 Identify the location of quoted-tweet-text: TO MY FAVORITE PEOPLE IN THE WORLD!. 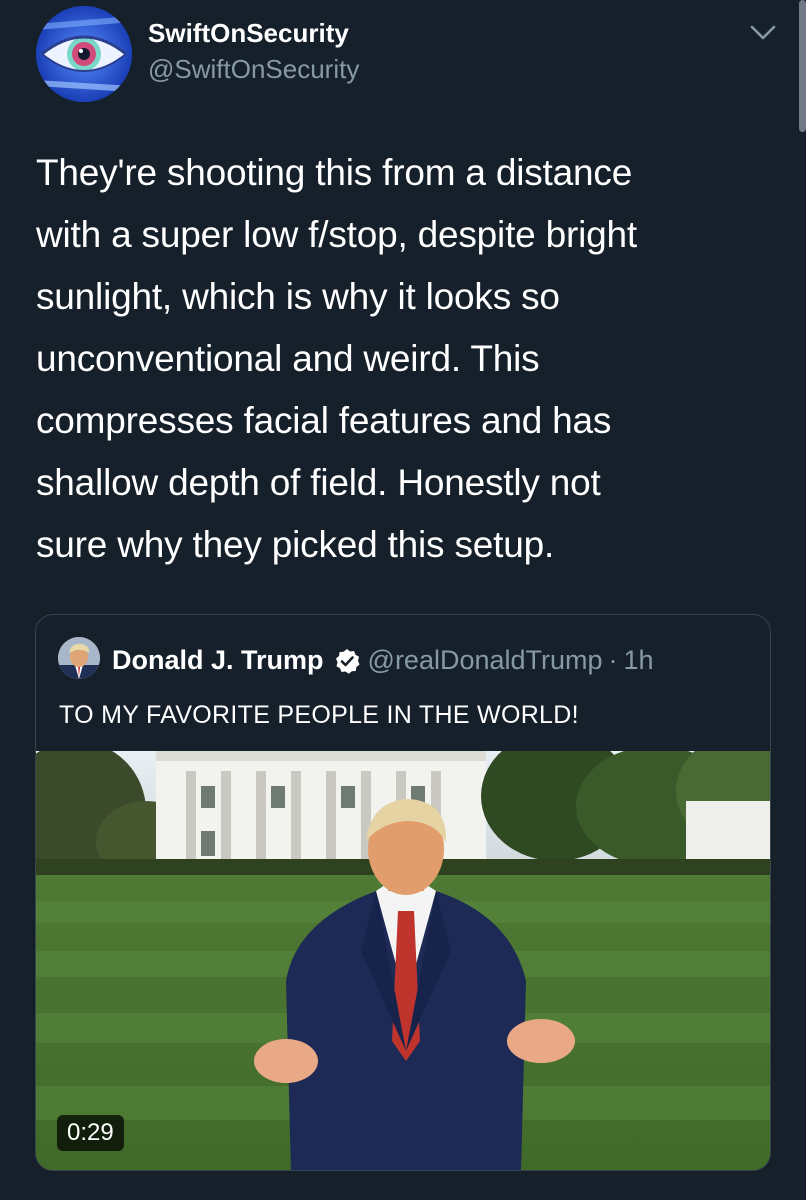
(319, 715).